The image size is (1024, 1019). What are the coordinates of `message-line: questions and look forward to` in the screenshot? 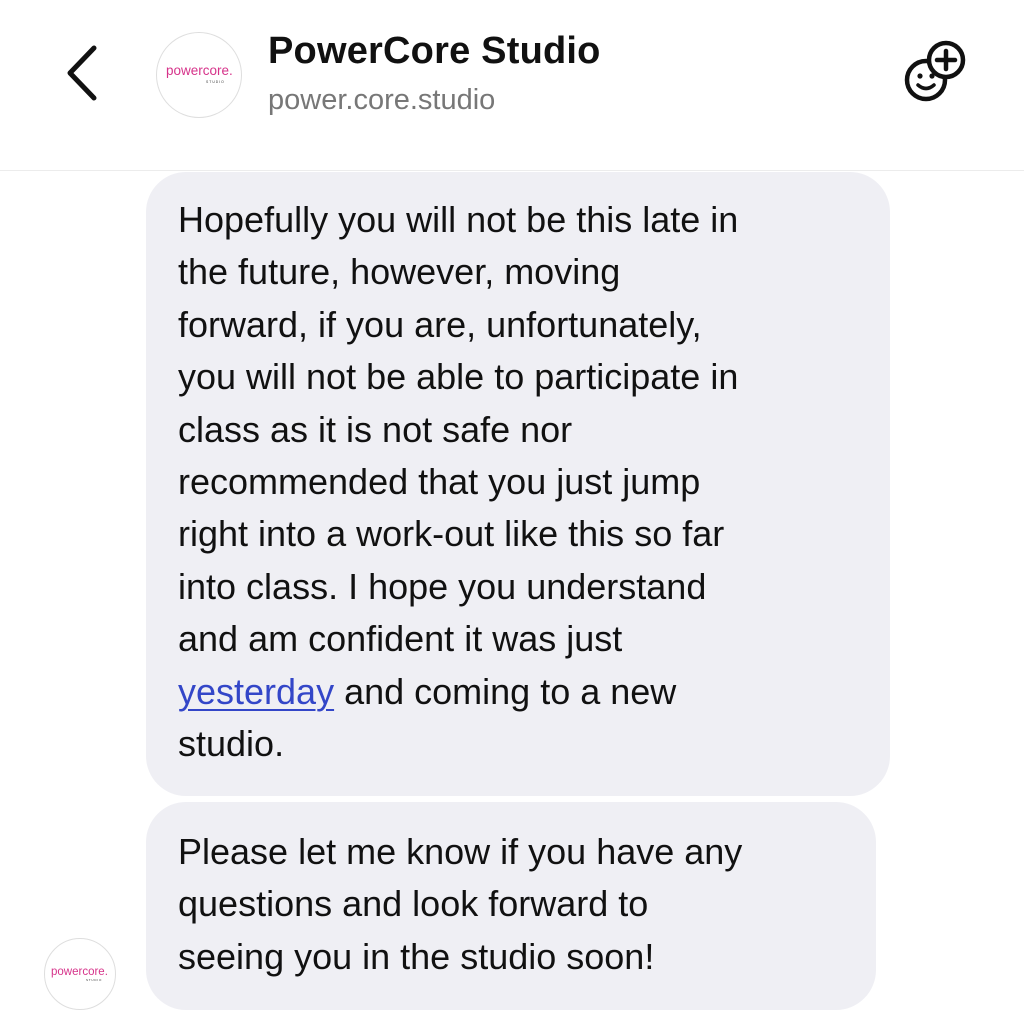 It's located at (413, 904).